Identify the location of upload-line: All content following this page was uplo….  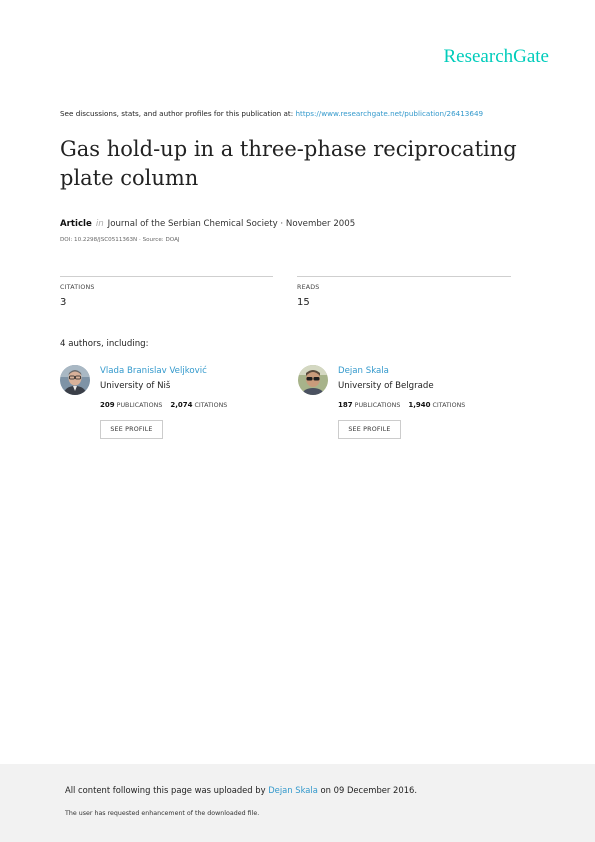
(241, 790).